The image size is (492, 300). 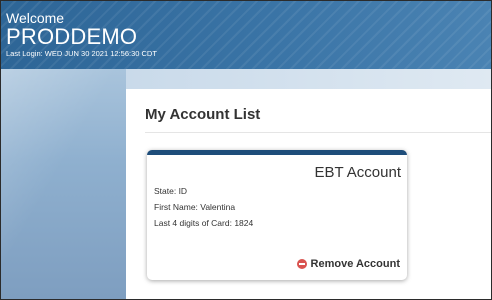 I want to click on account-card-digits: Last 4 digits of Card: 1824, so click(x=204, y=223).